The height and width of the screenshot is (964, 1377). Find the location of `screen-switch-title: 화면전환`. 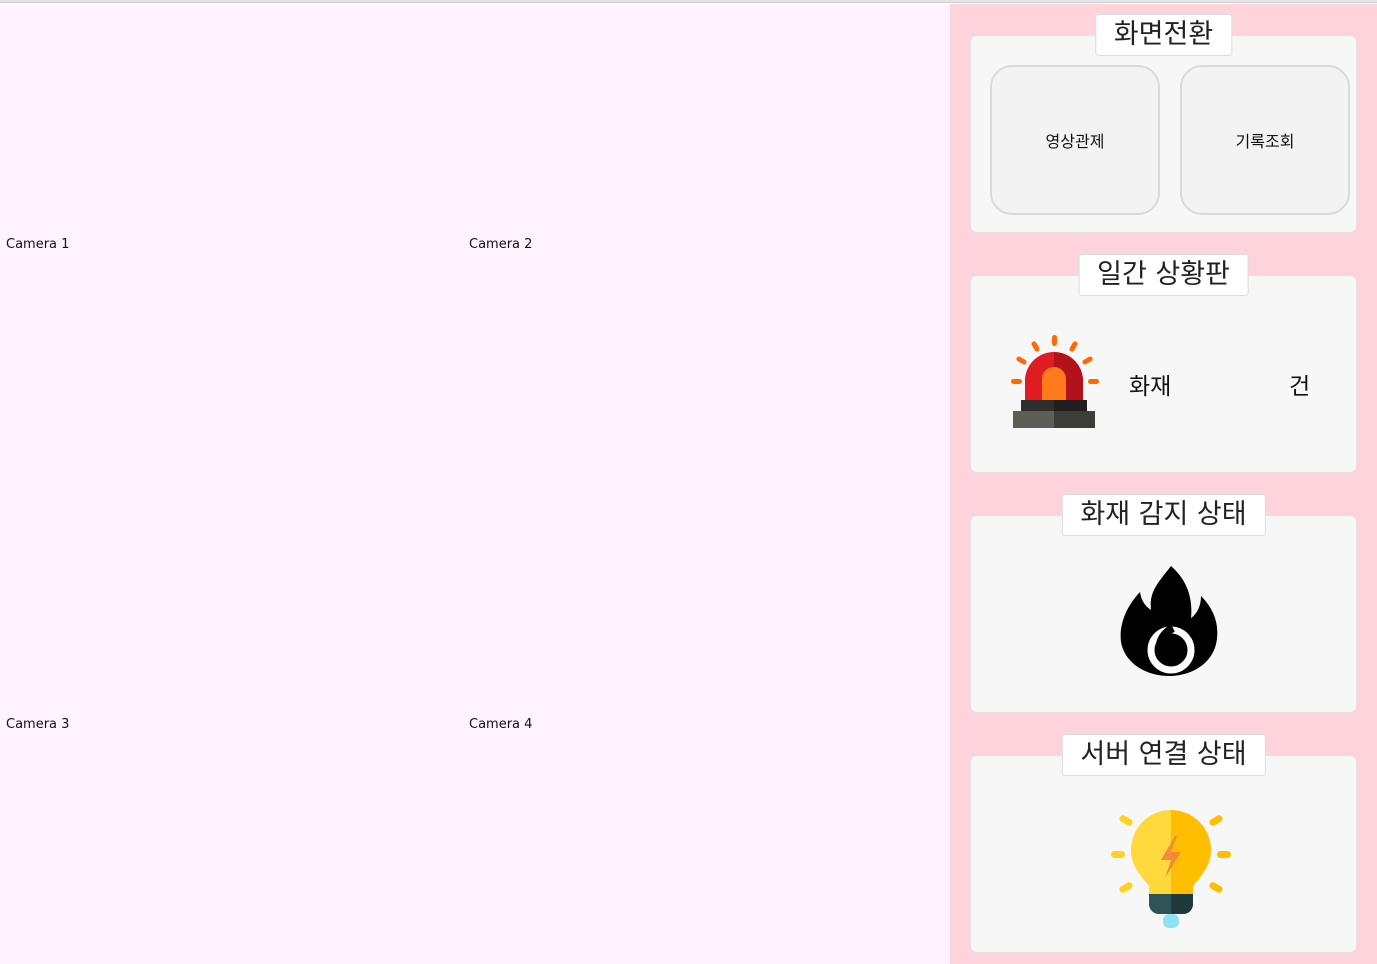

screen-switch-title: 화면전환 is located at coordinates (1163, 35).